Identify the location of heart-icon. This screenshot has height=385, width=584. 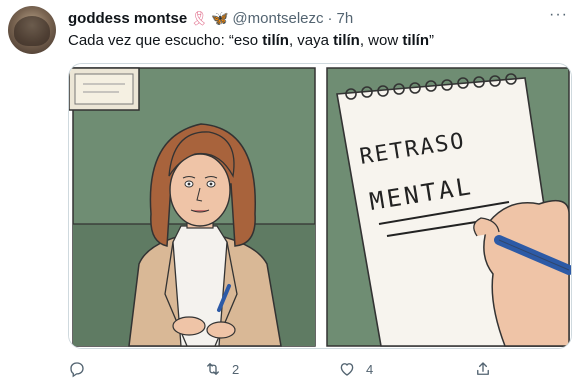
(347, 369).